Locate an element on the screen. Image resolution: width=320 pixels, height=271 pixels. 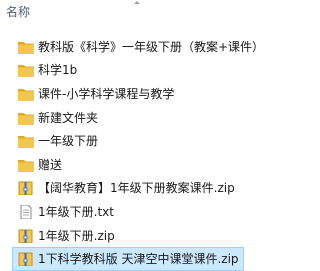
list-item: 【阔华教育】1年级下册教案课件.zip is located at coordinates (136, 189).